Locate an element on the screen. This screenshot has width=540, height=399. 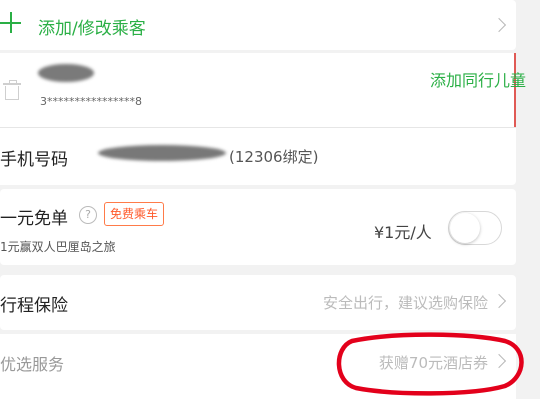
one-yuan-free-toggle is located at coordinates (475, 228).